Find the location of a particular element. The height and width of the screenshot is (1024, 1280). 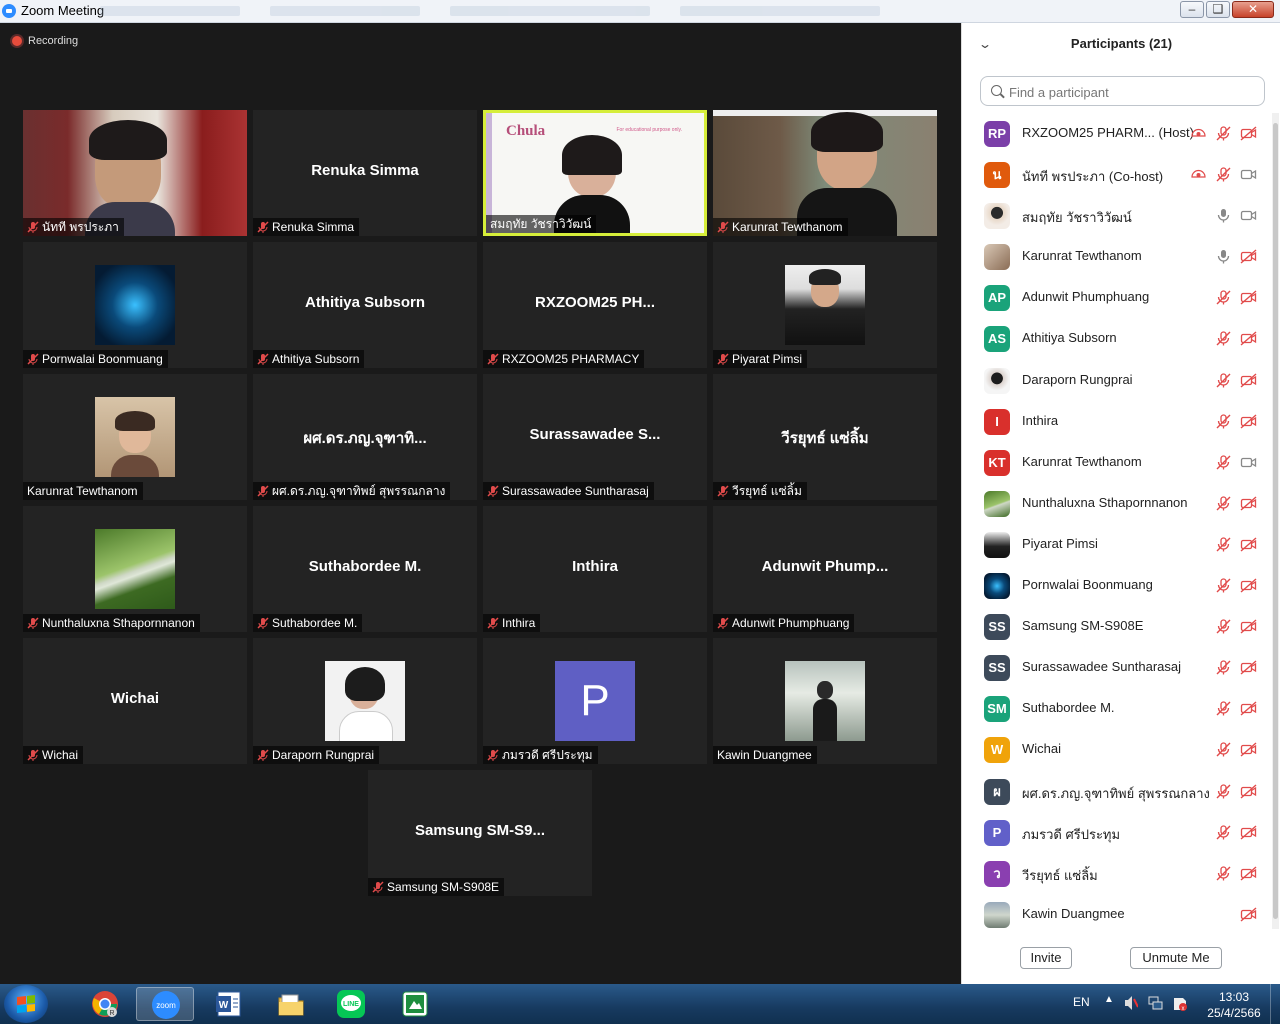

maximize-button: ❑ is located at coordinates (1218, 9).